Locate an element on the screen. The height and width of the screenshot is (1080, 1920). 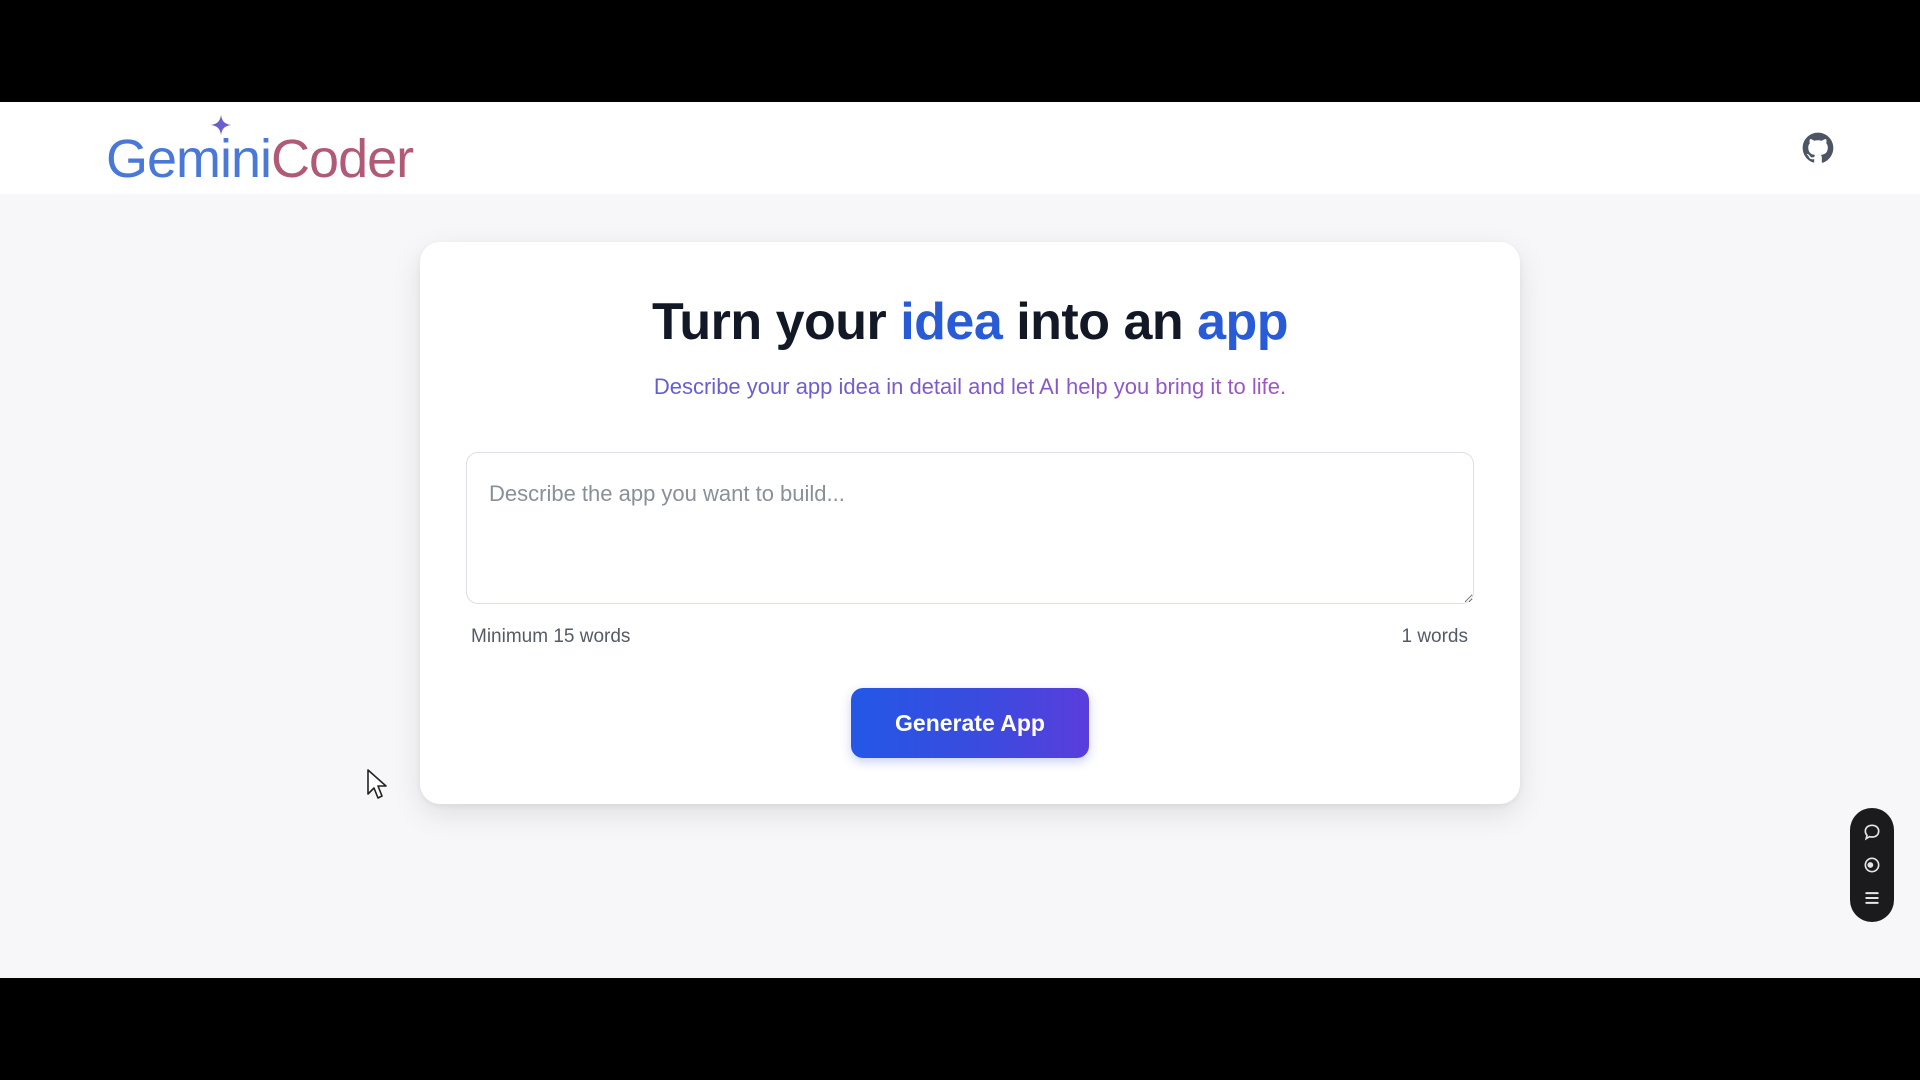
menu-icon is located at coordinates (1872, 897).